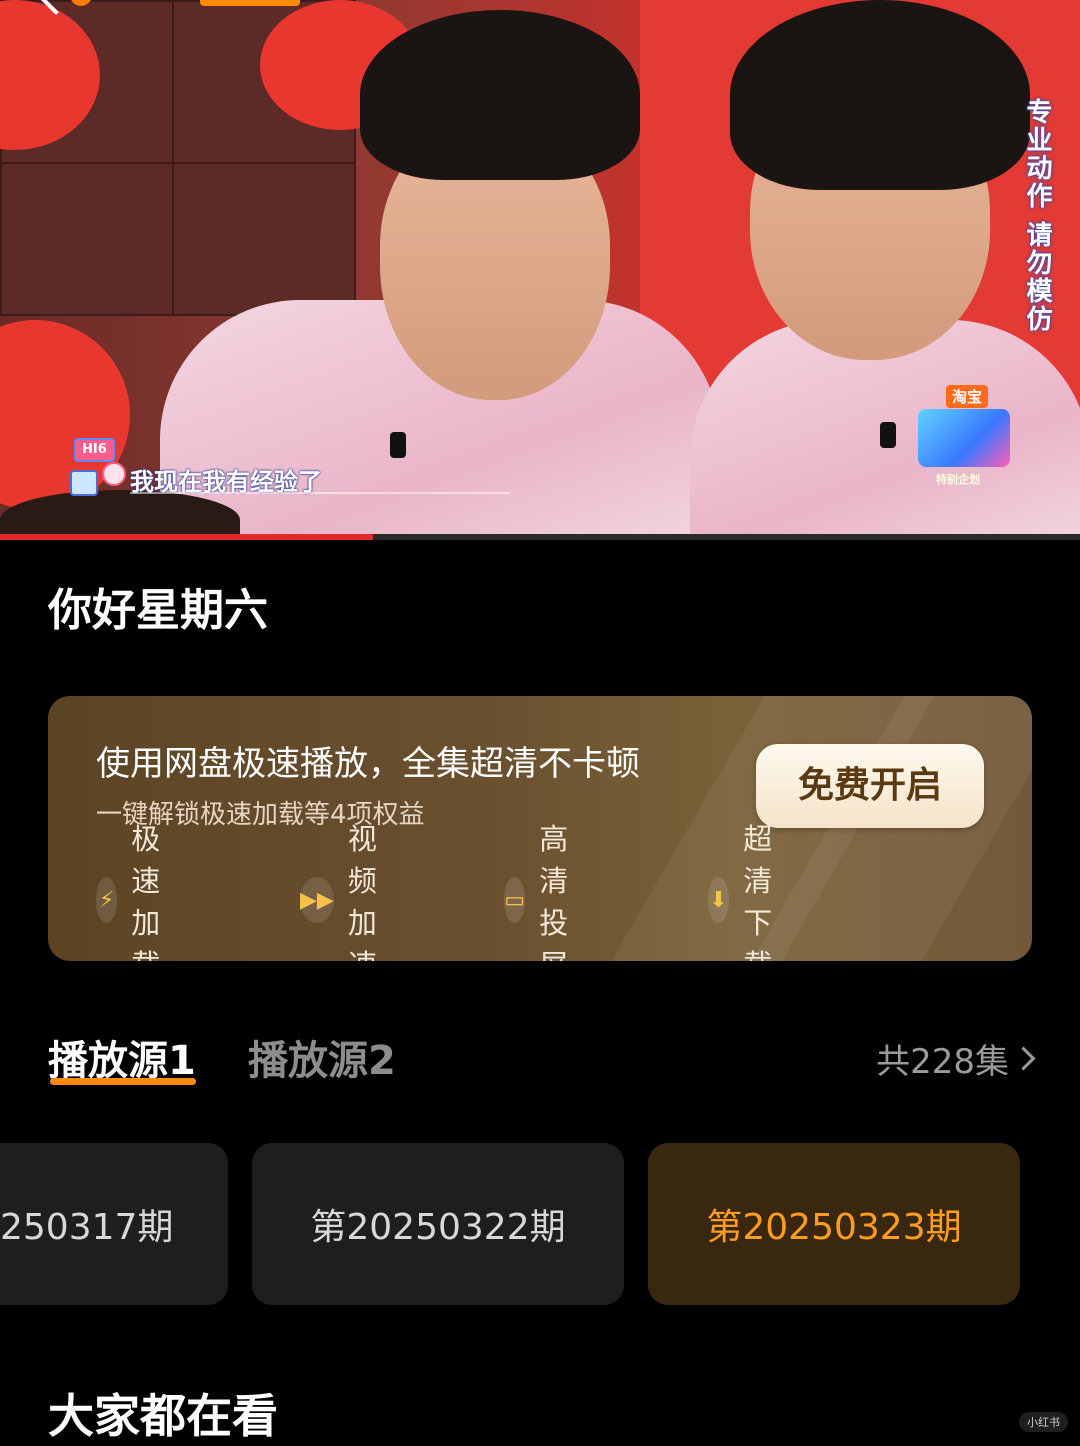 The image size is (1080, 1446). I want to click on lightning-icon: ⚡, so click(107, 900).